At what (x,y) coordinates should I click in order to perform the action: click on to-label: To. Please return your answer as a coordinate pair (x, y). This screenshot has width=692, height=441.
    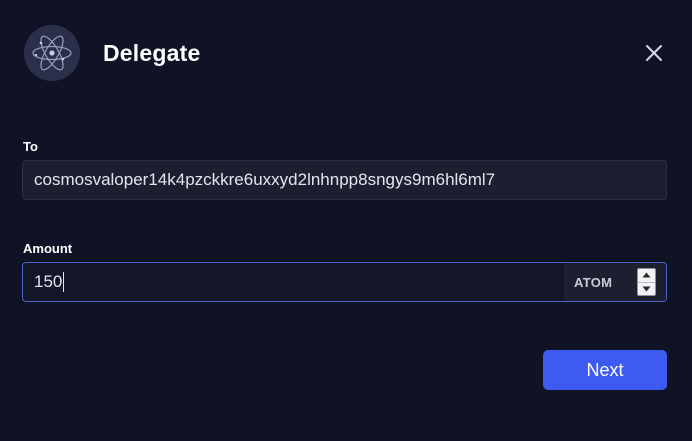
    Looking at the image, I should click on (30, 146).